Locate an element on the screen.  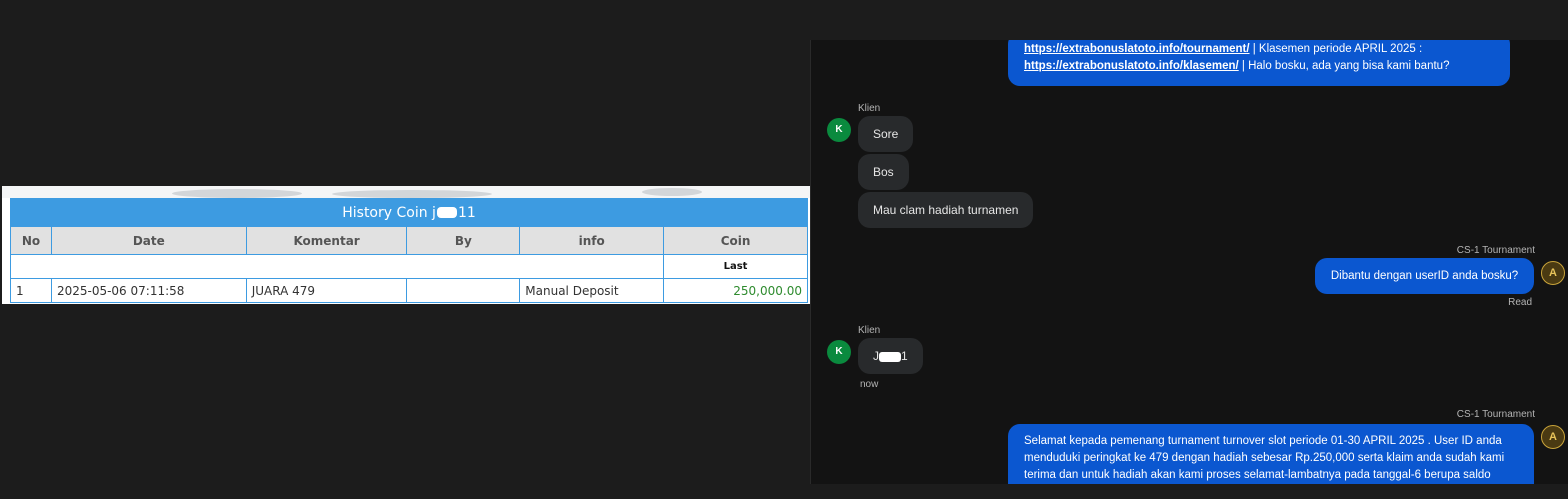
table-title: History Coin j 11 is located at coordinates (409, 212).